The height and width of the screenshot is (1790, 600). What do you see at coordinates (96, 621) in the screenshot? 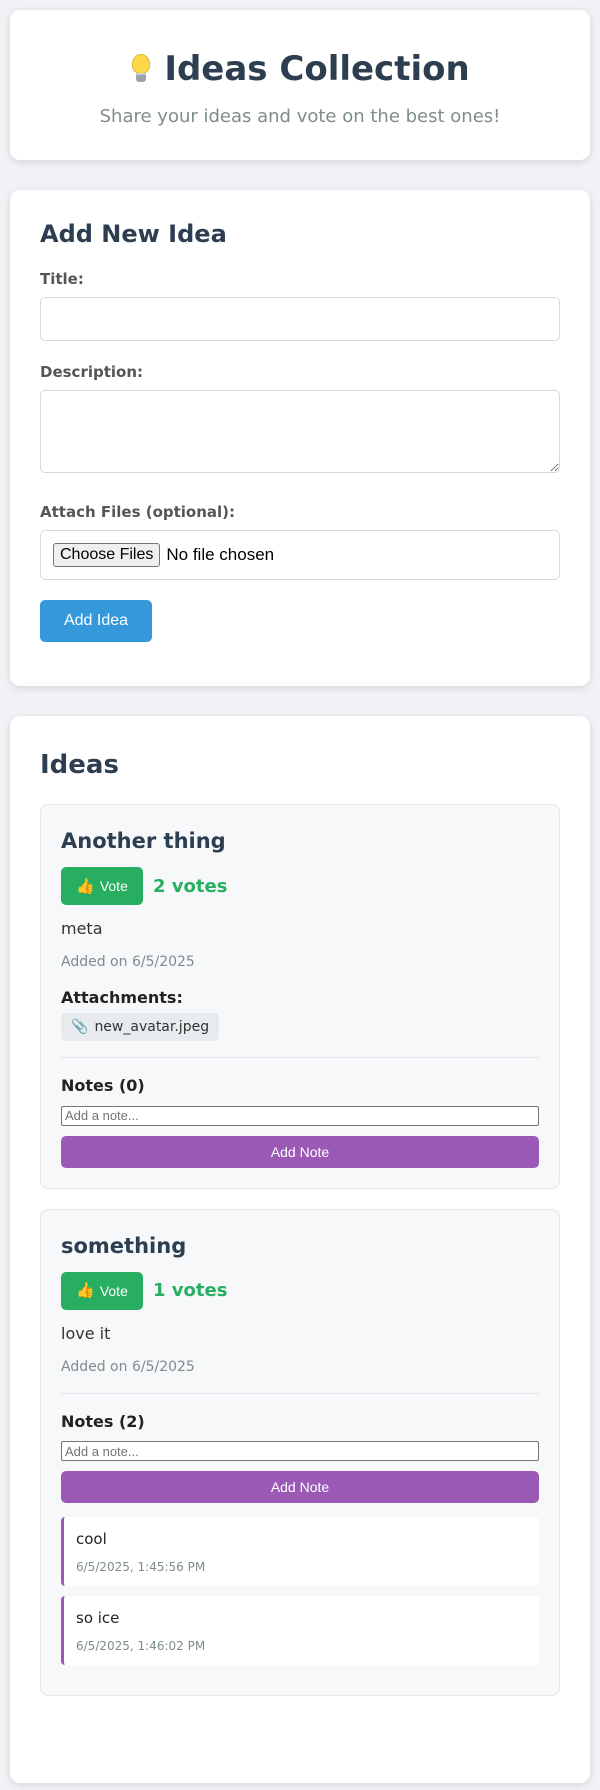
I see `add-idea-button: Add Idea` at bounding box center [96, 621].